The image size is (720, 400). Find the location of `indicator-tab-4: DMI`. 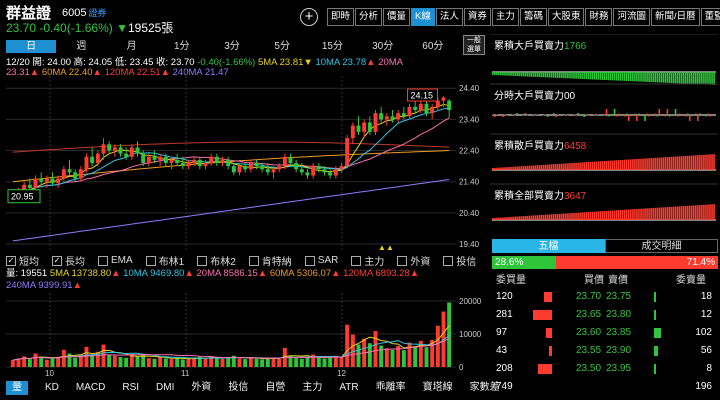

indicator-tab-4: DMI is located at coordinates (165, 388).